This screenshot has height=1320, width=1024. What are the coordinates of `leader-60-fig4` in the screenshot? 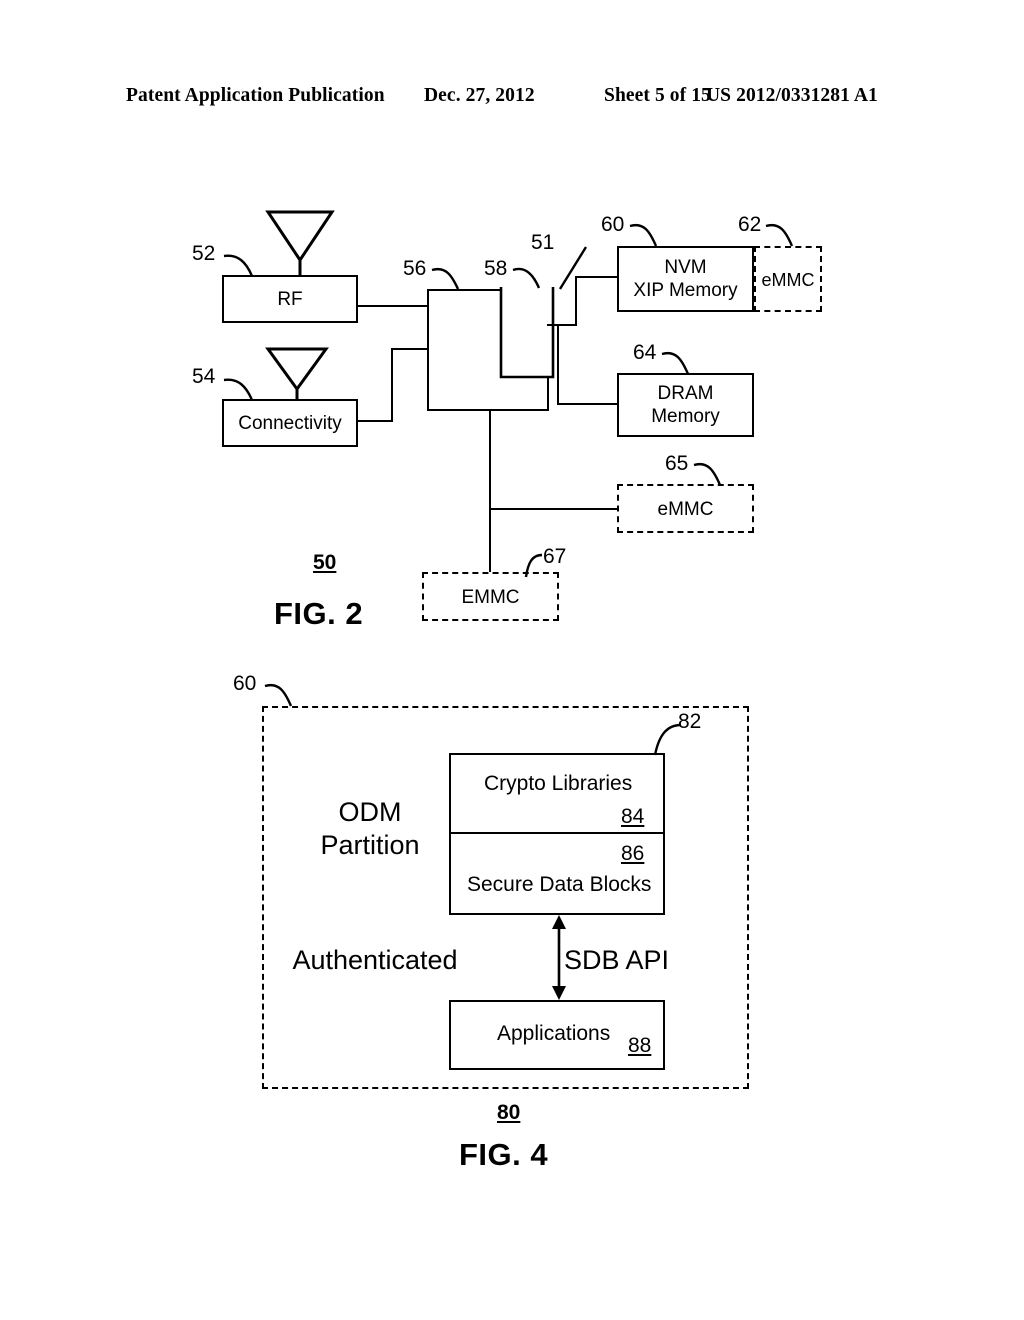 It's located at (278, 695).